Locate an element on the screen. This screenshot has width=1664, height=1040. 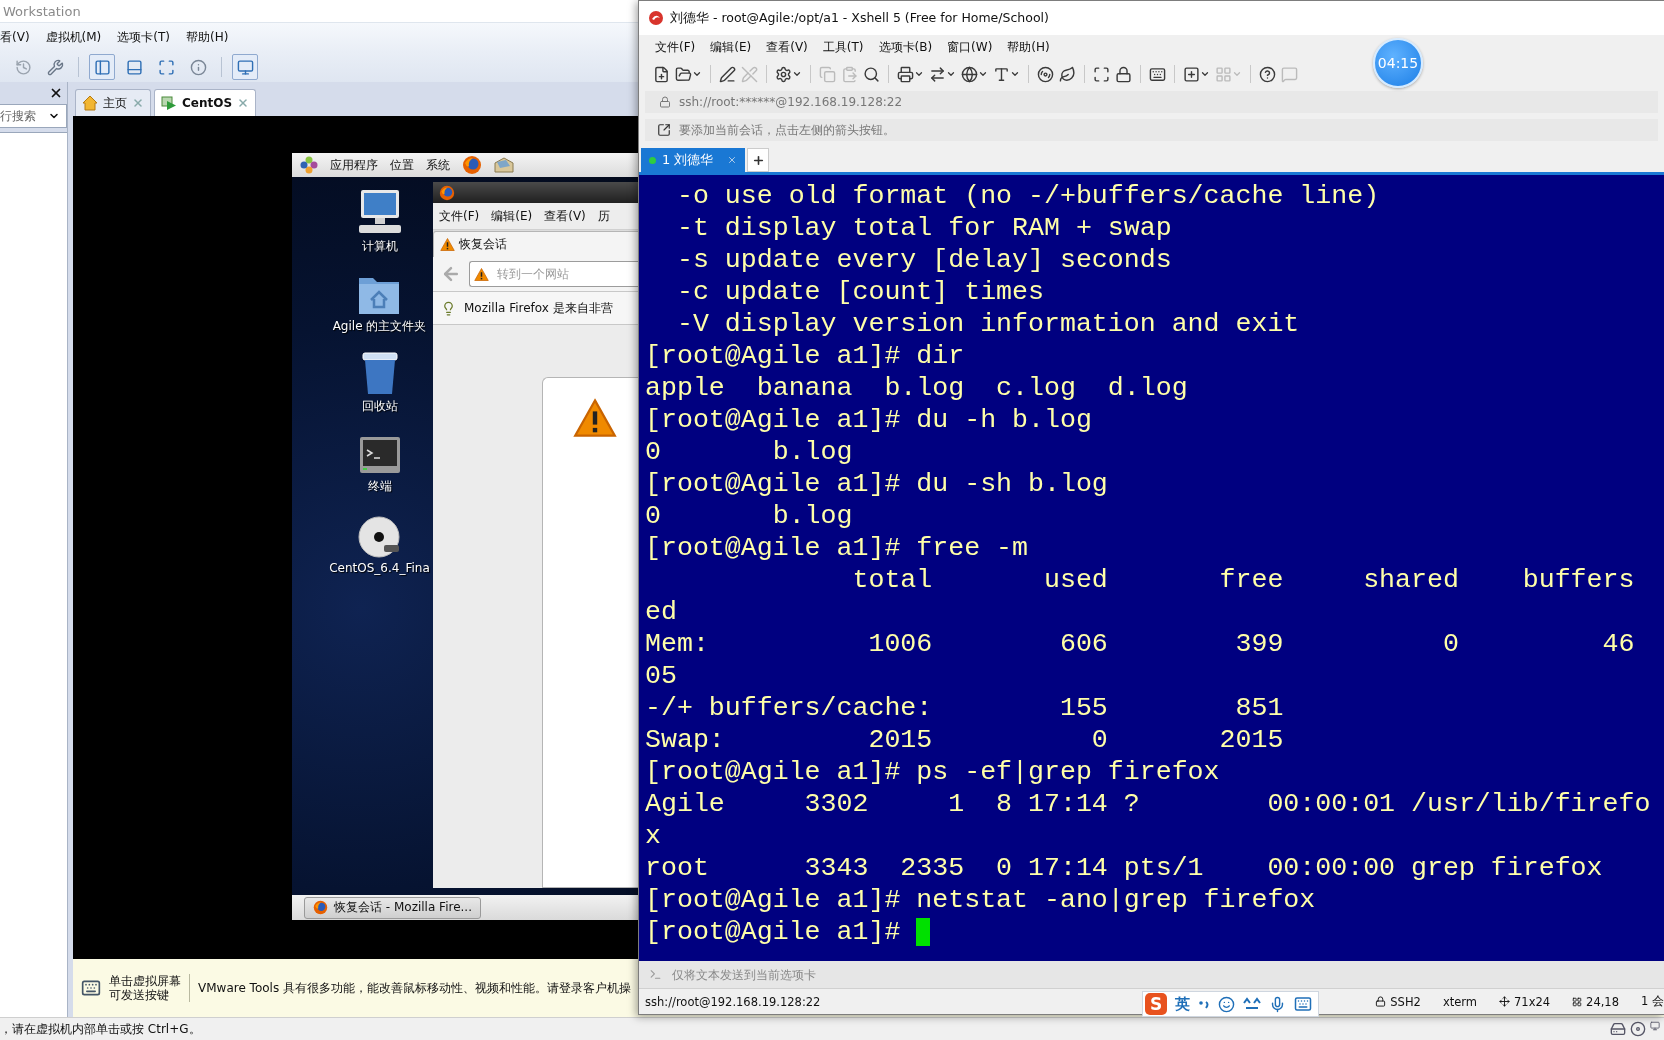
house-icon is located at coordinates (90, 103).